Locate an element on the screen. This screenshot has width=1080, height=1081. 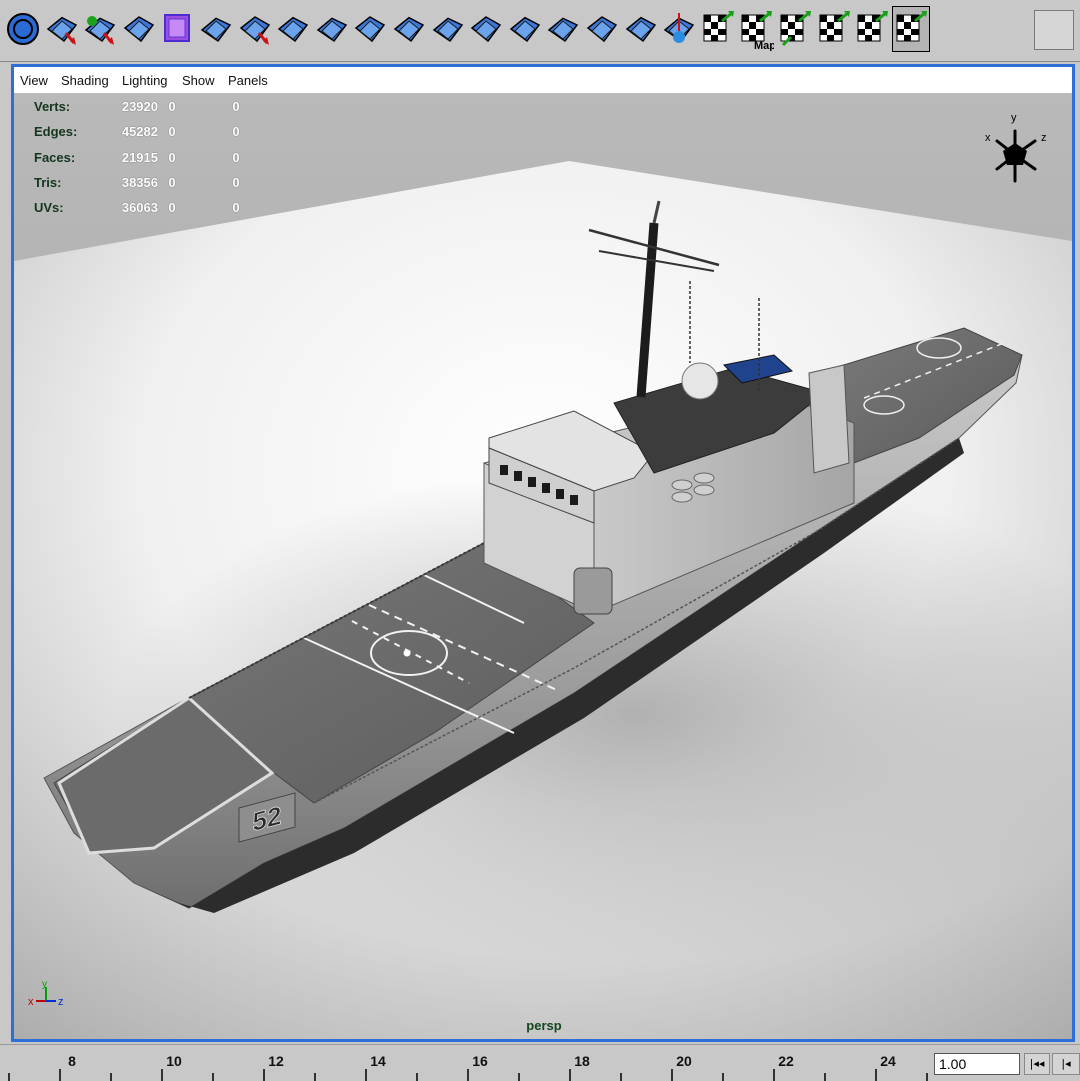
append-polygon-icon is located at coordinates (370, 29).